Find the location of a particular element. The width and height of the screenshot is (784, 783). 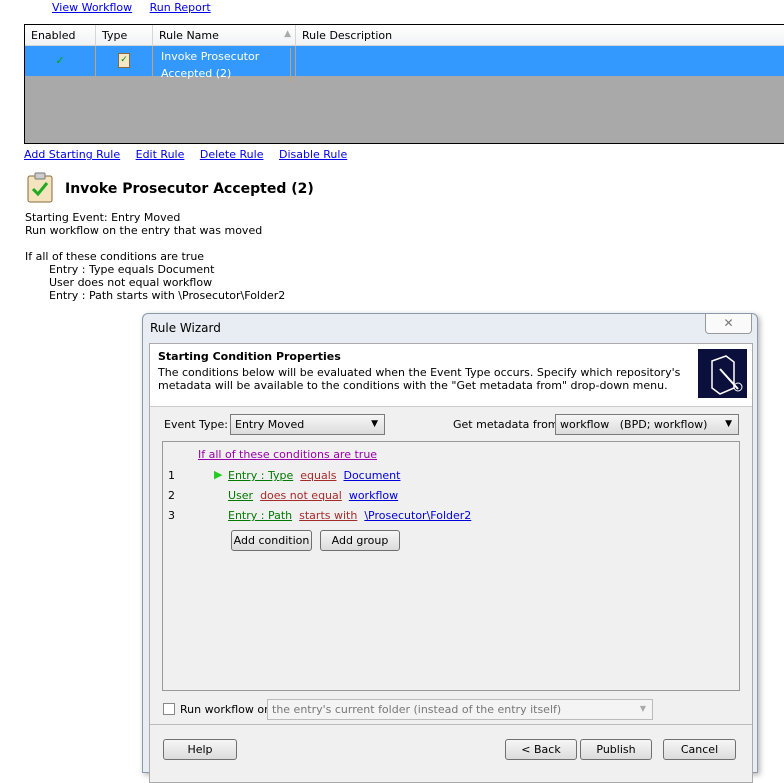

view-workflow-link: View Workflow is located at coordinates (92, 7).